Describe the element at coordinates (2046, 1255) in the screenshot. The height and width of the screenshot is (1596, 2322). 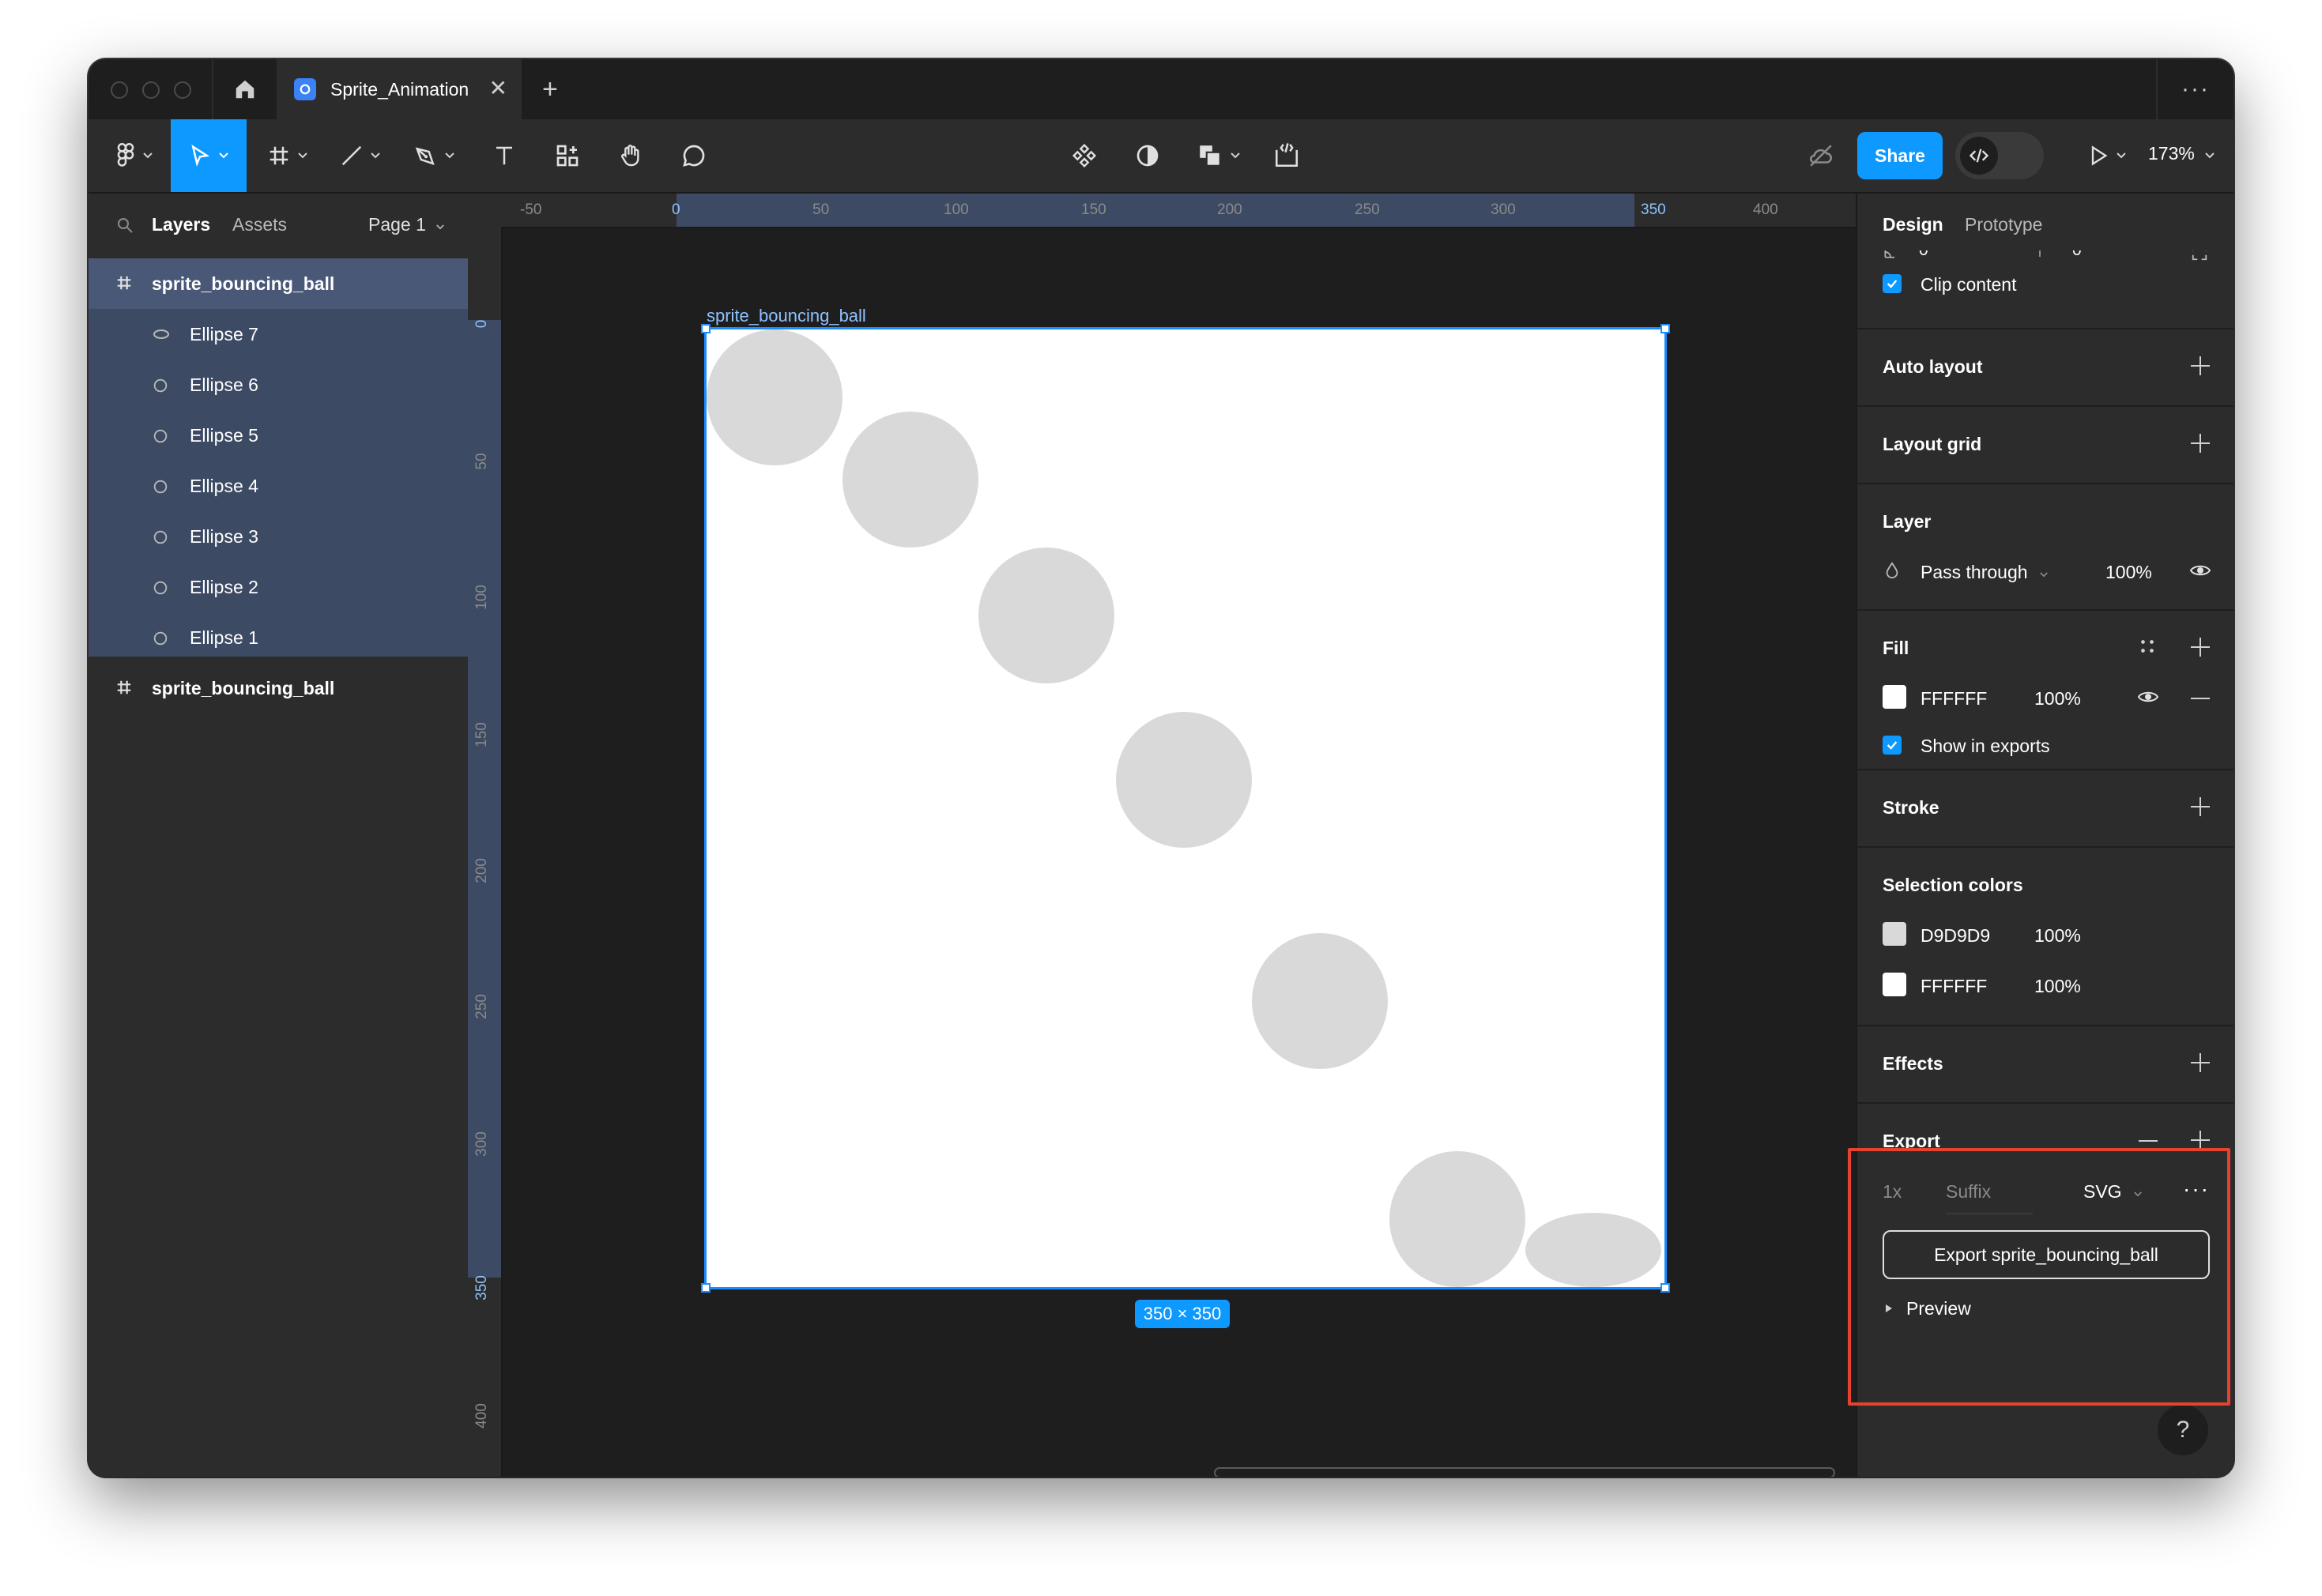
I see `export-button: Export sprite_bouncing_ball` at that location.